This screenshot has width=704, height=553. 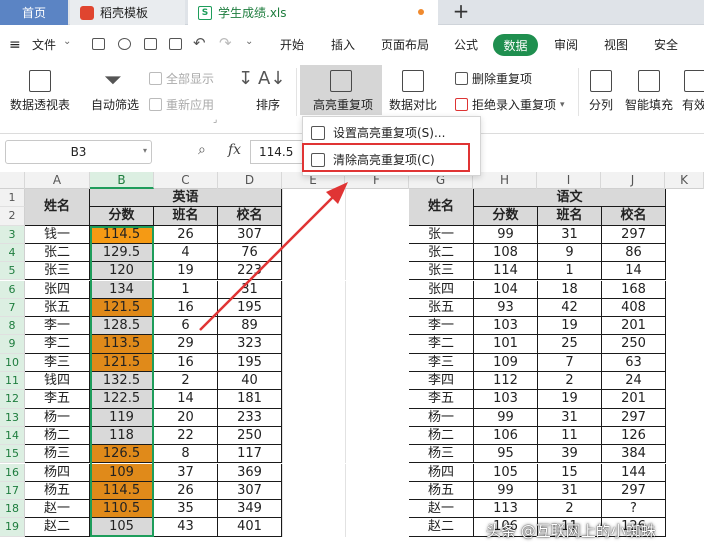 I want to click on annotation-arrow, so click(x=273, y=256).